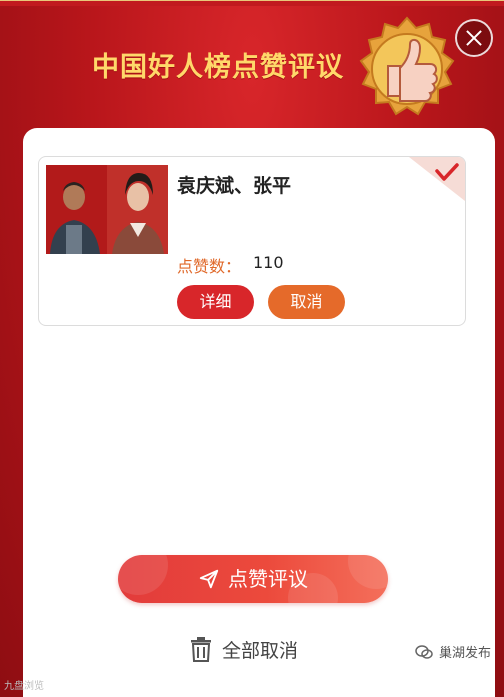 This screenshot has width=504, height=697. I want to click on watermark-left: 九盘浏览, so click(24, 686).